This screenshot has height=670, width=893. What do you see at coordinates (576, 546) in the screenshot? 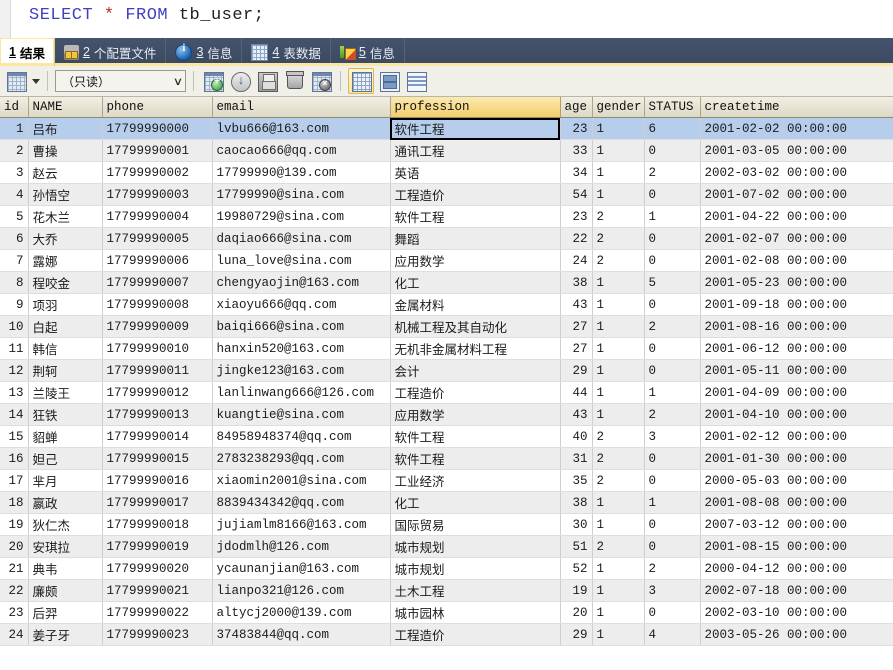
I see `cell-age: 51` at bounding box center [576, 546].